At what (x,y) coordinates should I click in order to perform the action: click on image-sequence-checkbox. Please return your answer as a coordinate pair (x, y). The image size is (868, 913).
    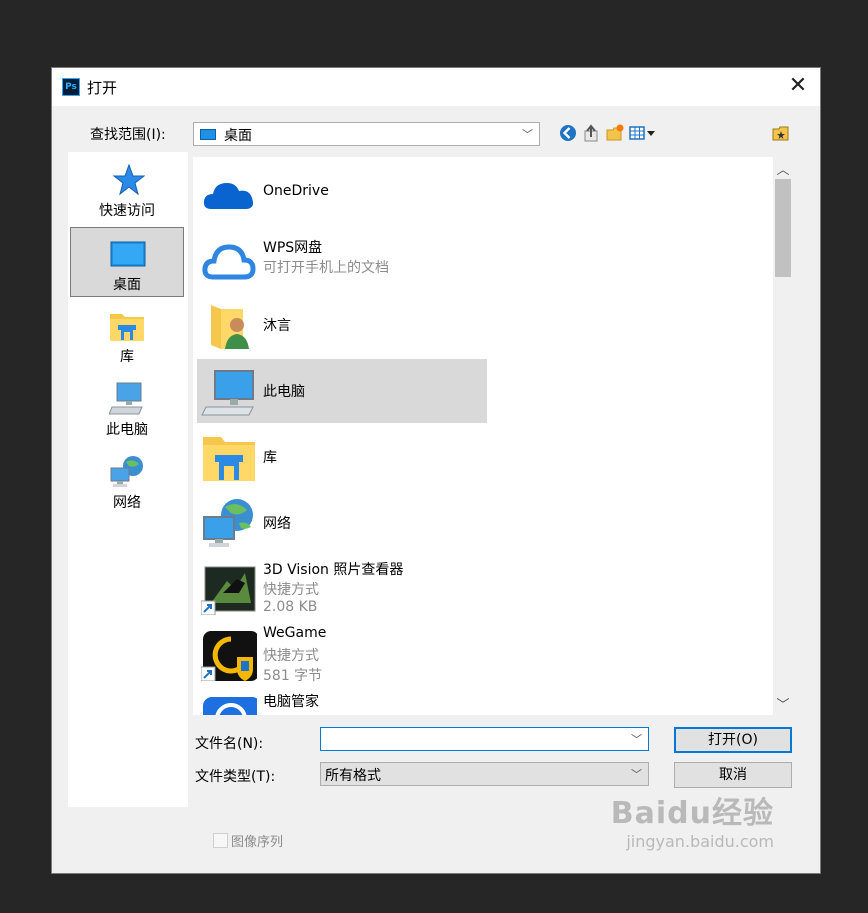
    Looking at the image, I should click on (220, 840).